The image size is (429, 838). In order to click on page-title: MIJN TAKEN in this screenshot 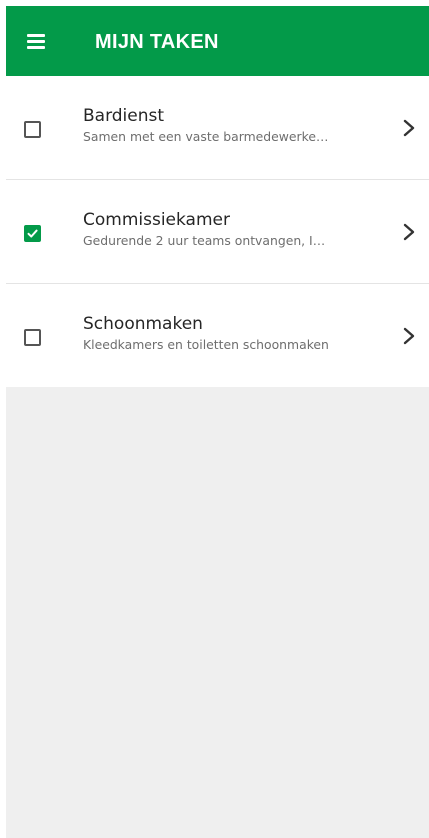, I will do `click(157, 42)`.